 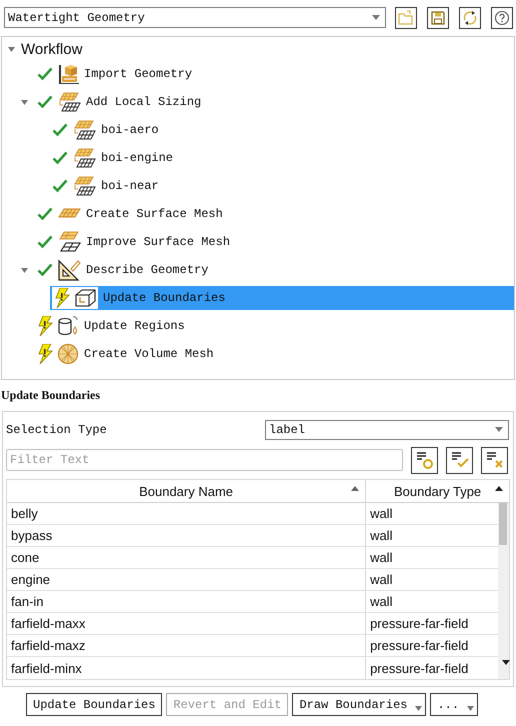 What do you see at coordinates (186, 513) in the screenshot?
I see `table-cell: belly` at bounding box center [186, 513].